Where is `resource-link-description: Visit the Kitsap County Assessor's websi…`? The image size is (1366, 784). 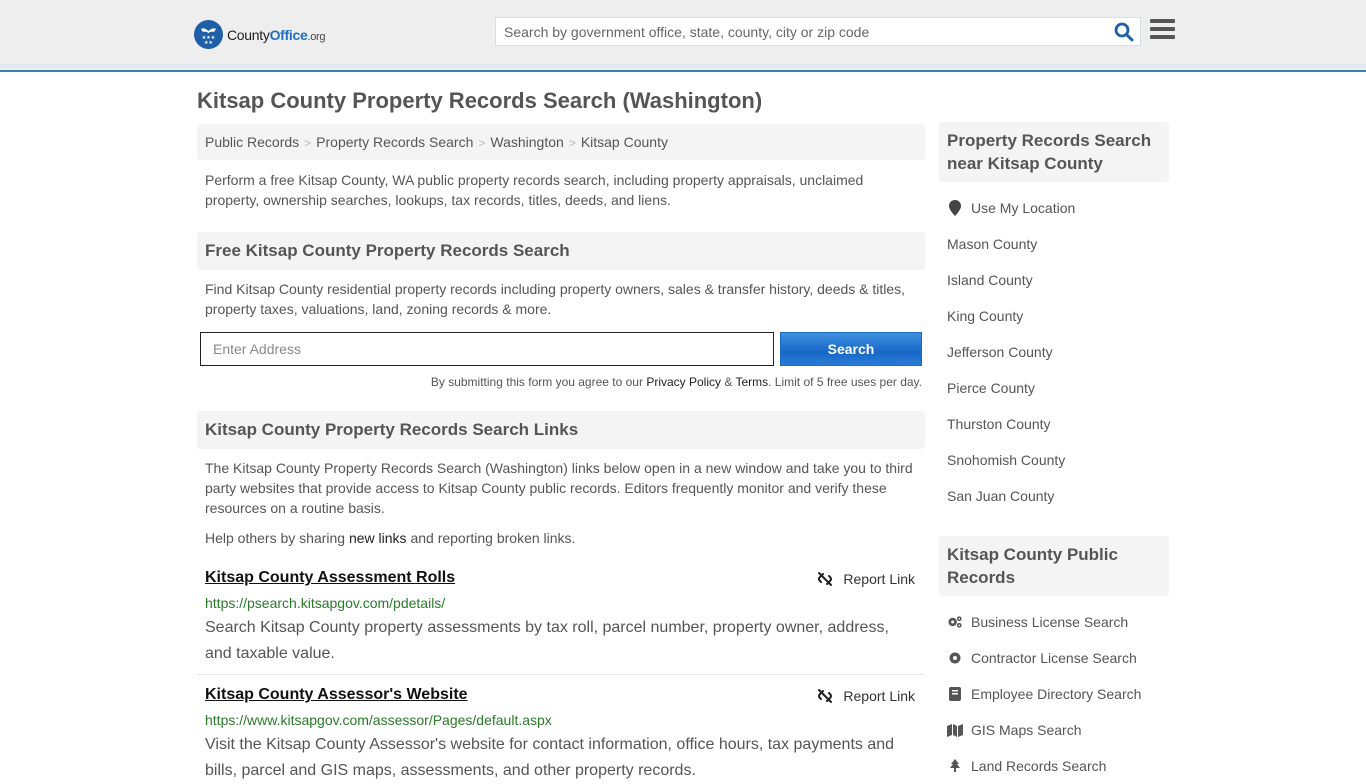
resource-link-description: Visit the Kitsap County Assessor's websi… is located at coordinates (550, 757).